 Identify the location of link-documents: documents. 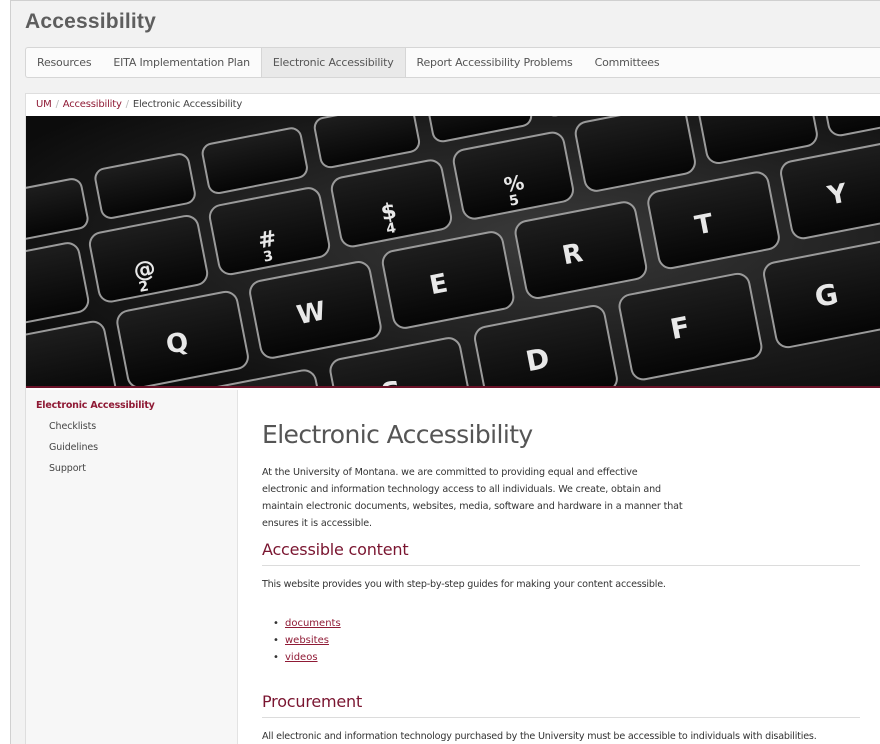
(313, 623).